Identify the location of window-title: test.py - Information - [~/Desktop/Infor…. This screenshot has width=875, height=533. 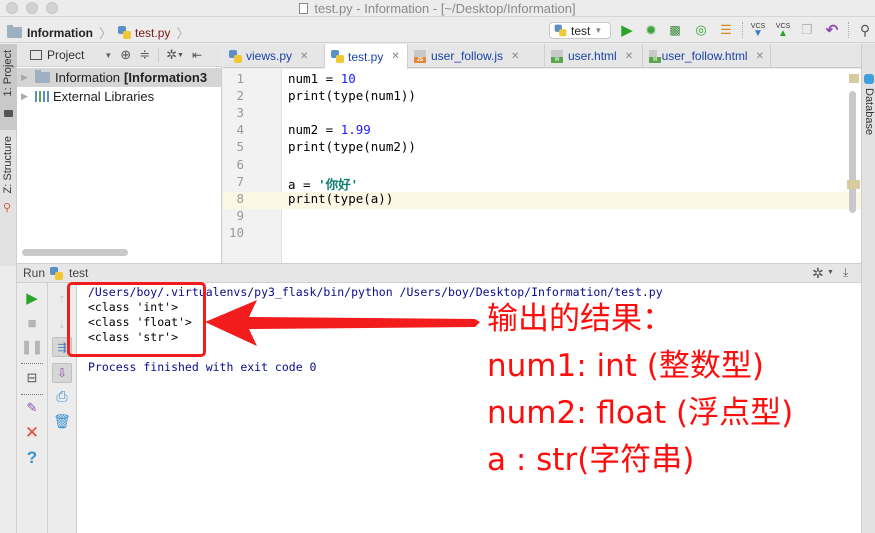
(437, 8).